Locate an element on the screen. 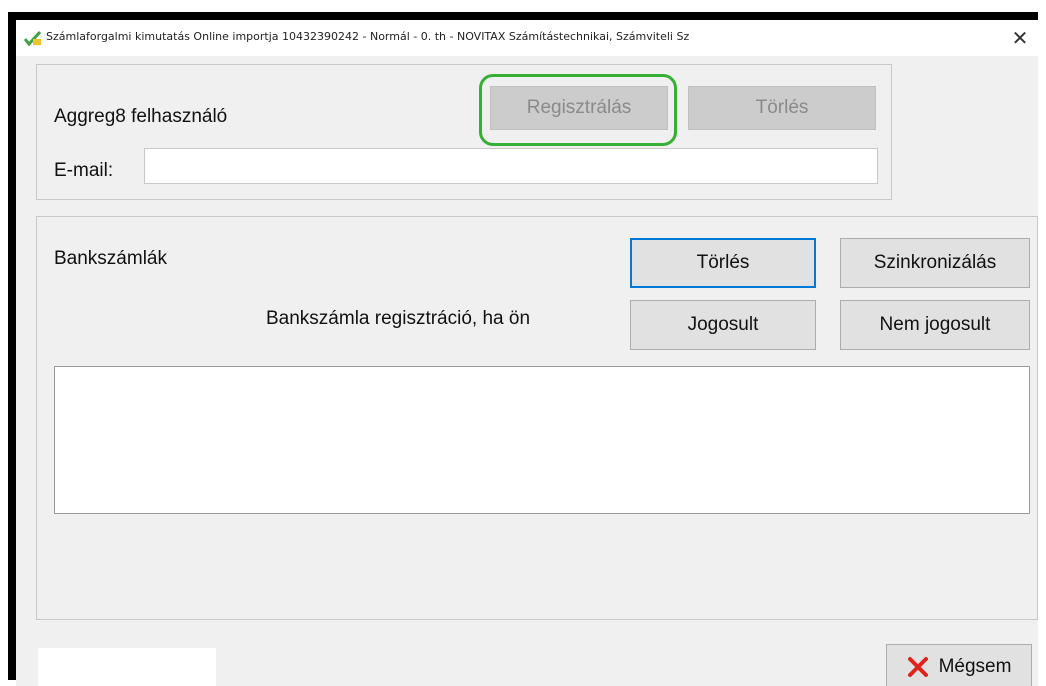 The height and width of the screenshot is (686, 1046). user-delete-button: Törlés is located at coordinates (782, 108).